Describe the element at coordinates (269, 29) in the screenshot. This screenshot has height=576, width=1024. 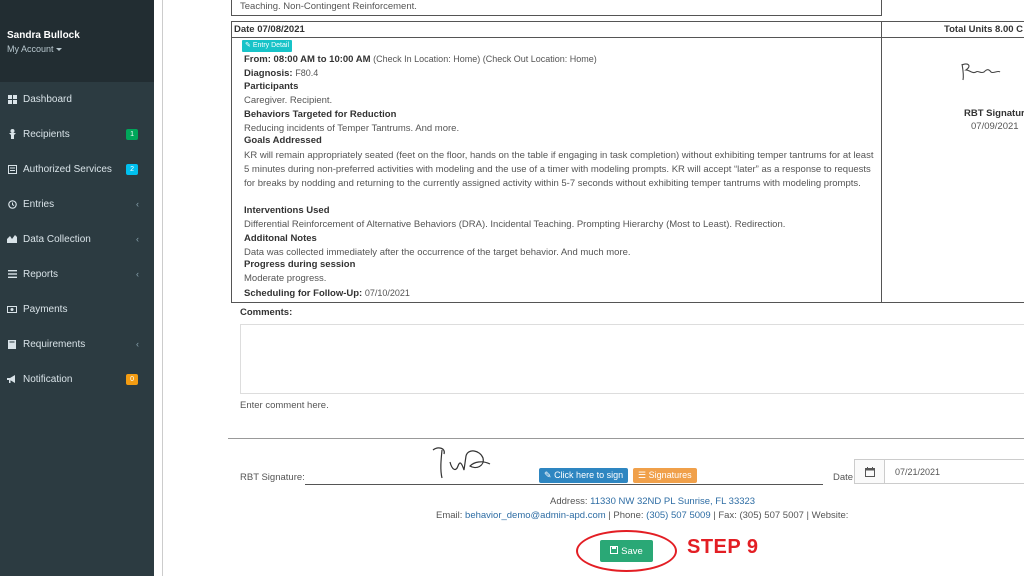
I see `entry-date-header: Date 07/08/2021` at that location.